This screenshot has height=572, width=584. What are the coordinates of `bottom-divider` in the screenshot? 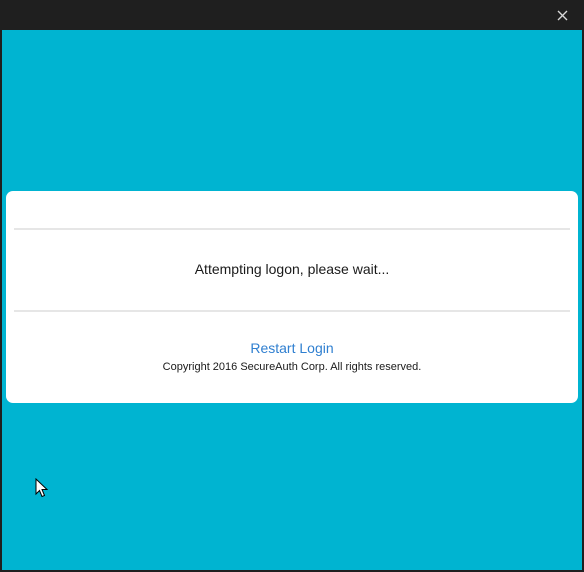 It's located at (292, 311).